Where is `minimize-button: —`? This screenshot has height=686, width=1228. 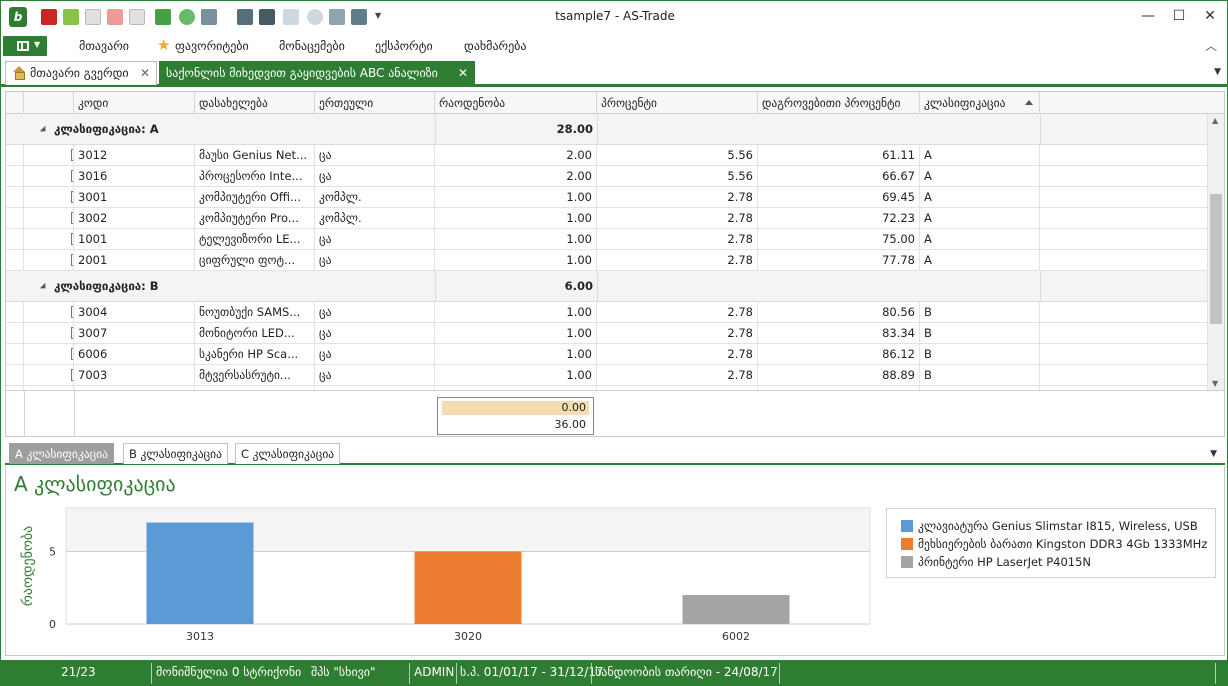 minimize-button: — is located at coordinates (1148, 16).